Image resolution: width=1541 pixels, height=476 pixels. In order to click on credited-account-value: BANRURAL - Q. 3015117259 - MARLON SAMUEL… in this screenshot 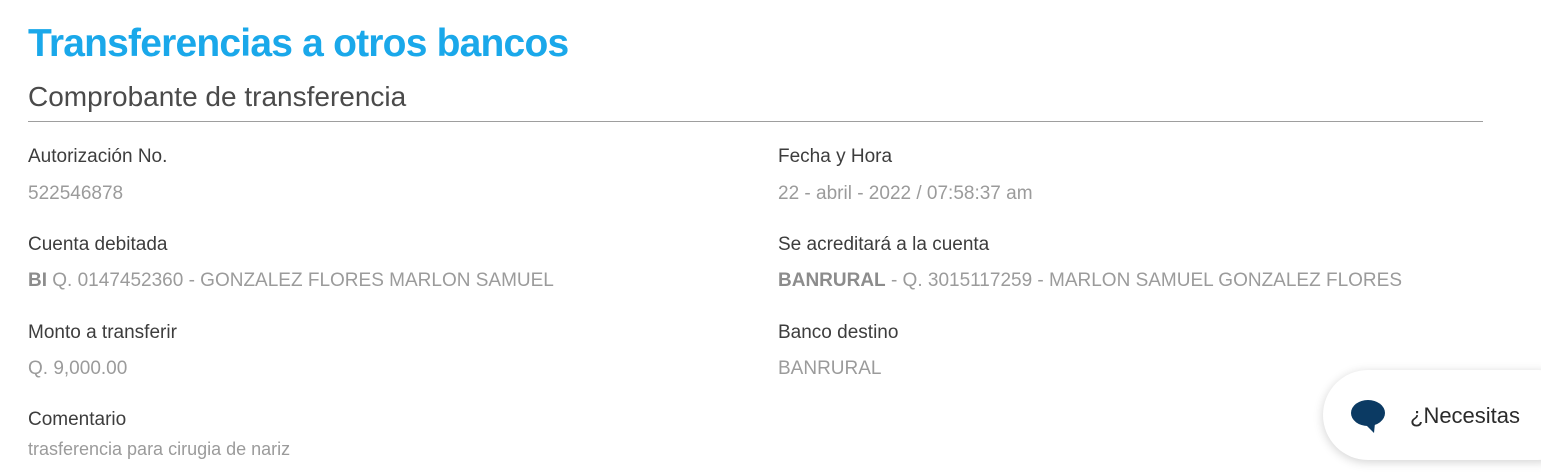, I will do `click(1090, 281)`.